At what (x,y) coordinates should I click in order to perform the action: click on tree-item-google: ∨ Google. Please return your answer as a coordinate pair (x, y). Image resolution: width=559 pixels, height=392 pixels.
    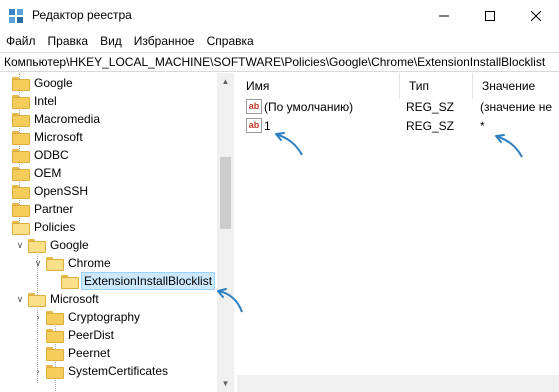
    Looking at the image, I should click on (53, 245).